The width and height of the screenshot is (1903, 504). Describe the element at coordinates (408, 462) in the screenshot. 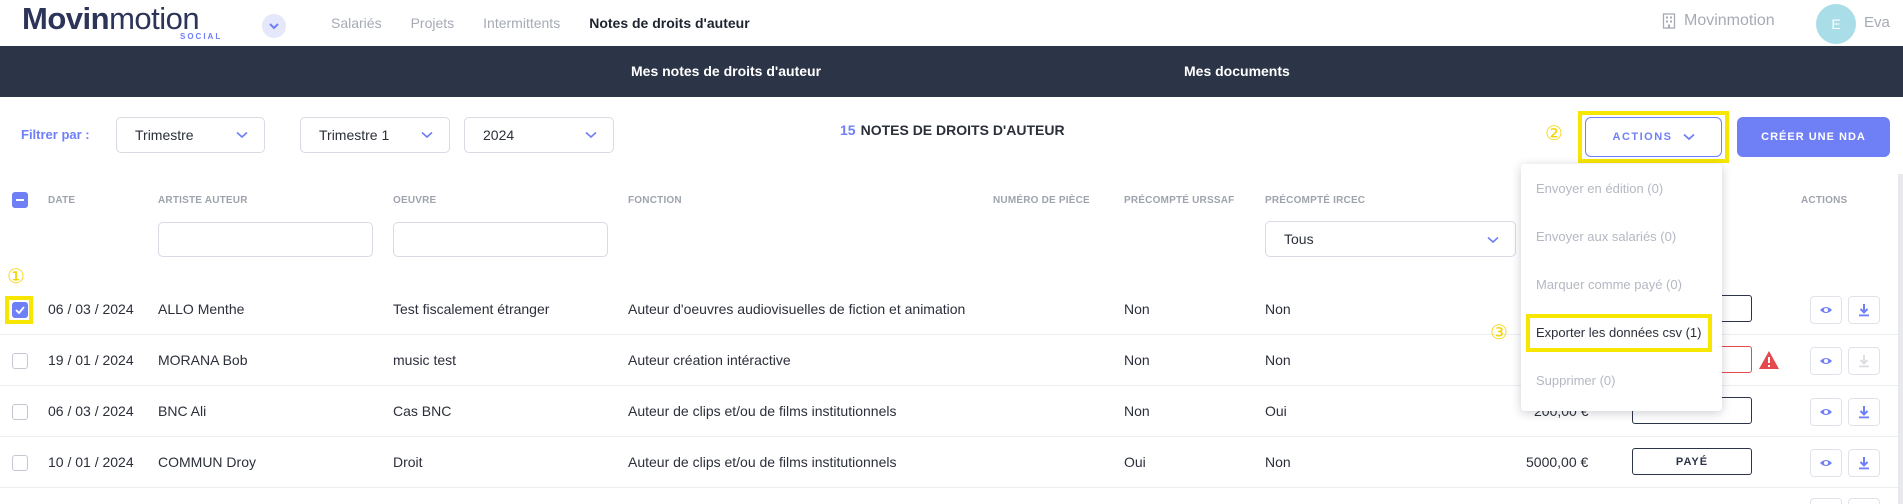

I see `row-work: Droit` at that location.